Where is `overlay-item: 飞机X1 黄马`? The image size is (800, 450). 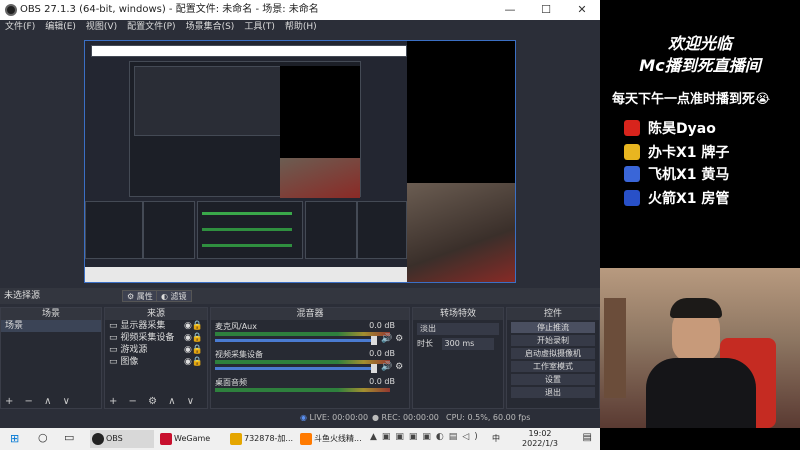
overlay-item: 飞机X1 黄马 is located at coordinates (689, 175).